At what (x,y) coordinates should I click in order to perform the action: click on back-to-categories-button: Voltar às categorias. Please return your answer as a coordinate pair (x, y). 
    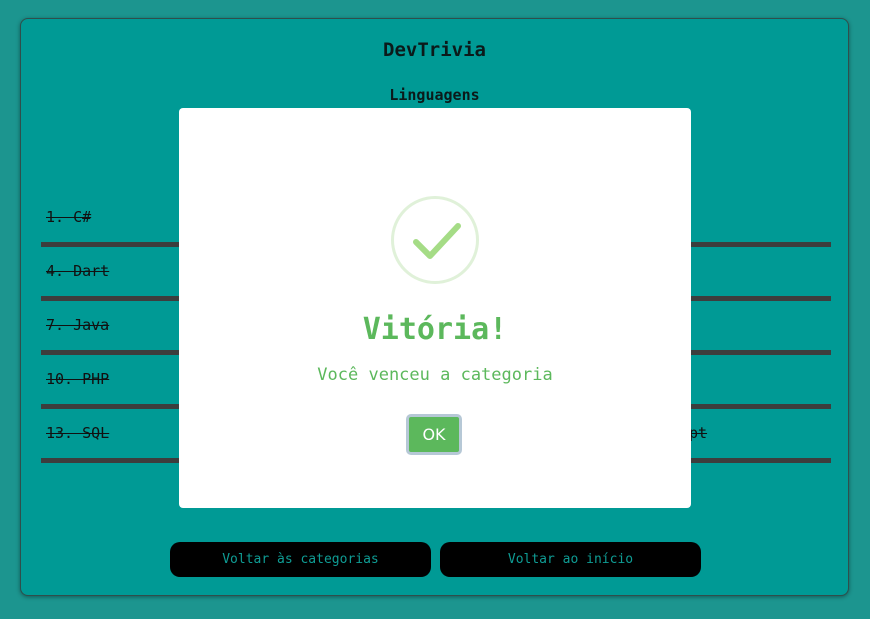
    Looking at the image, I should click on (300, 559).